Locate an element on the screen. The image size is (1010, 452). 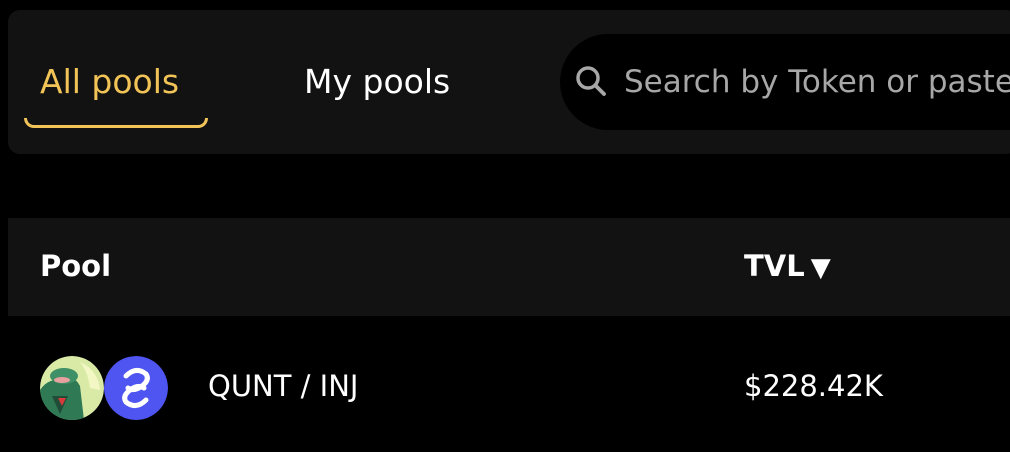
triangle-down-icon: ▼ is located at coordinates (821, 268).